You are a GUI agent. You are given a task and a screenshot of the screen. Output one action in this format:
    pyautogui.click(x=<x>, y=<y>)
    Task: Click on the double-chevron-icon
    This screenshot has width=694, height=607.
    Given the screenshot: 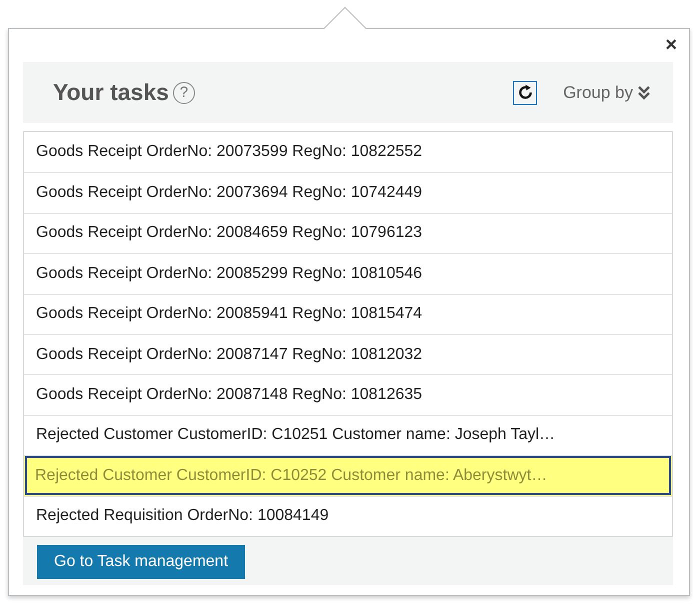 What is the action you would take?
    pyautogui.click(x=644, y=92)
    